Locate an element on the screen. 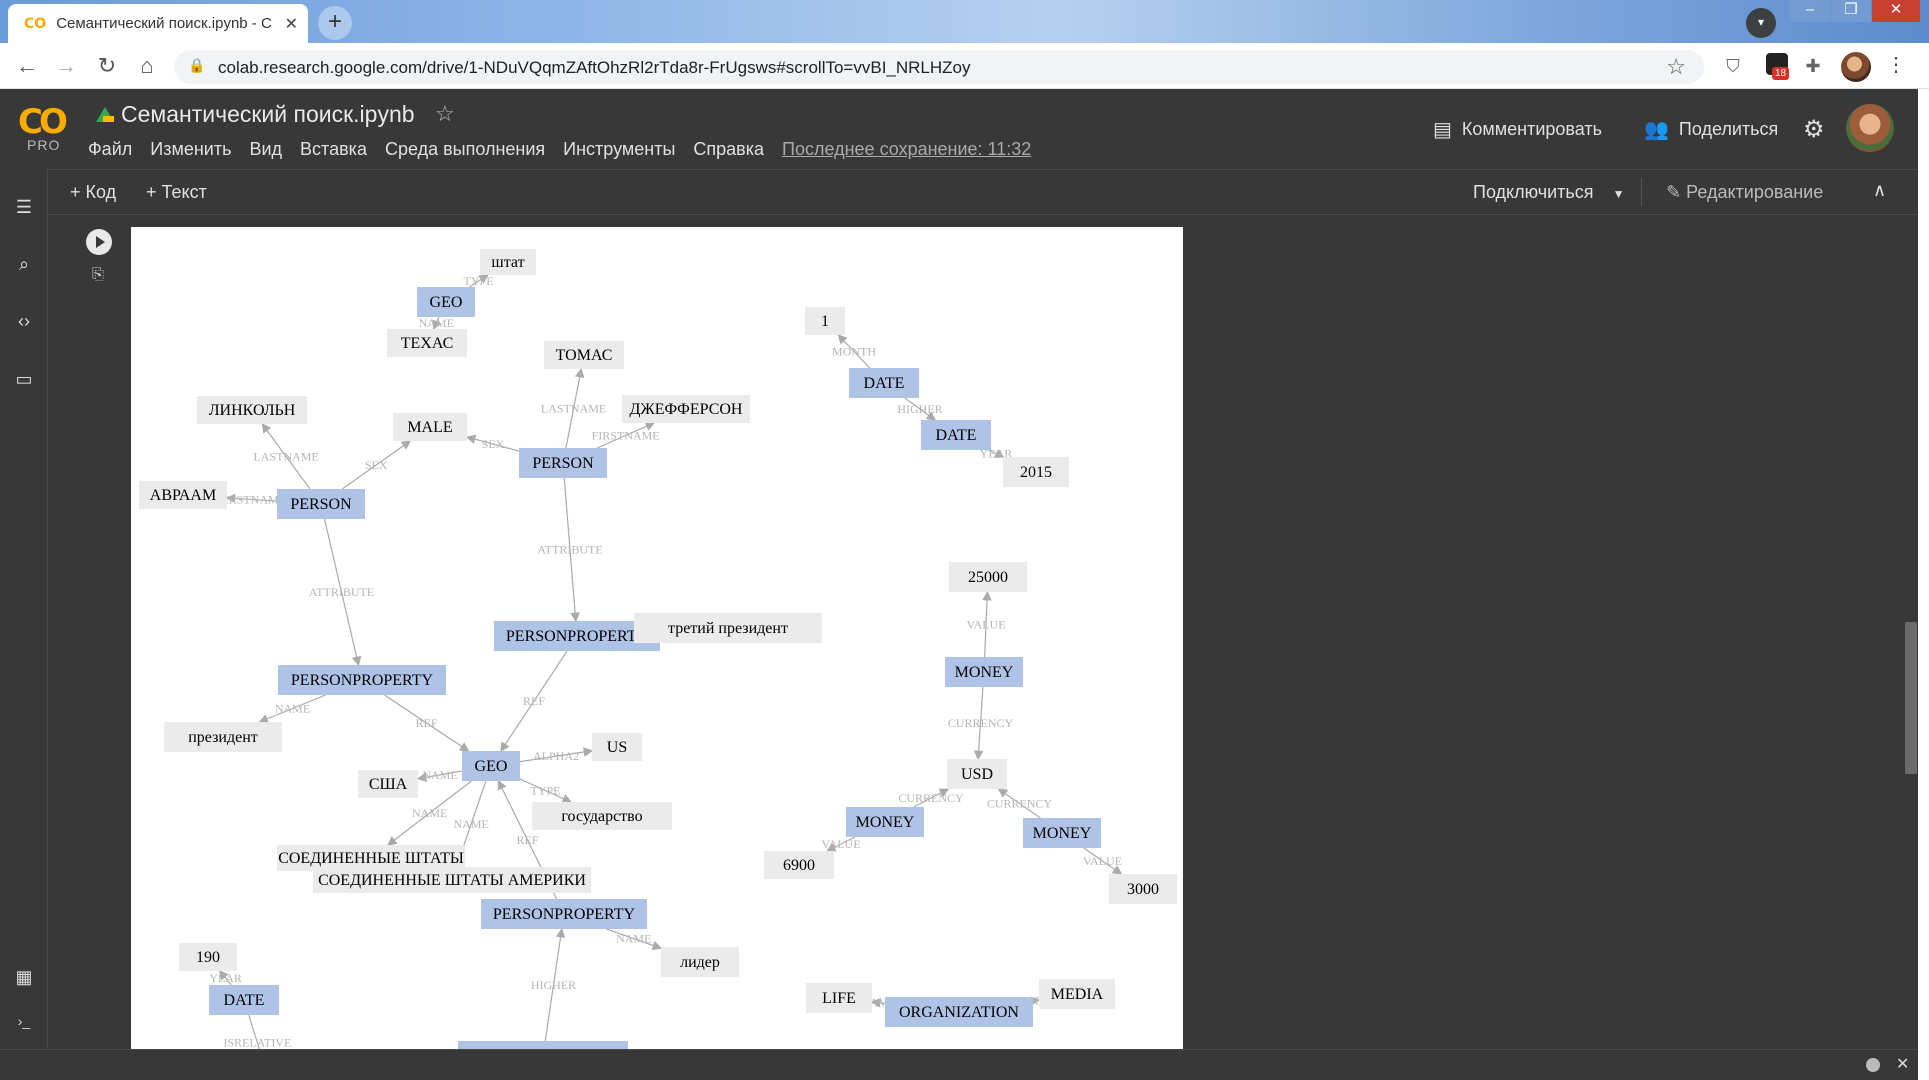  graph-value-node: СОЕДИНЕННЫЕ ШТАТЫ АМЕРИКИ is located at coordinates (452, 880).